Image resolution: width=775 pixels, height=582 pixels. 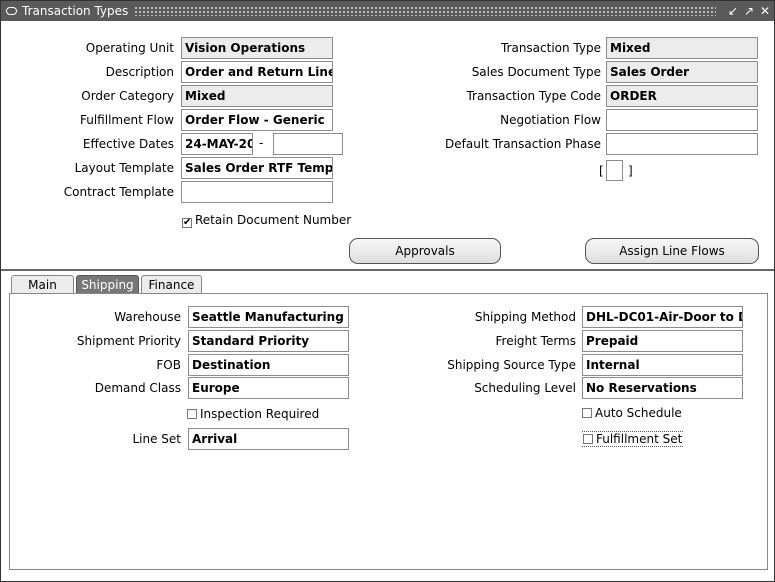 What do you see at coordinates (137, 388) in the screenshot?
I see `demand-class-label: Demand Class` at bounding box center [137, 388].